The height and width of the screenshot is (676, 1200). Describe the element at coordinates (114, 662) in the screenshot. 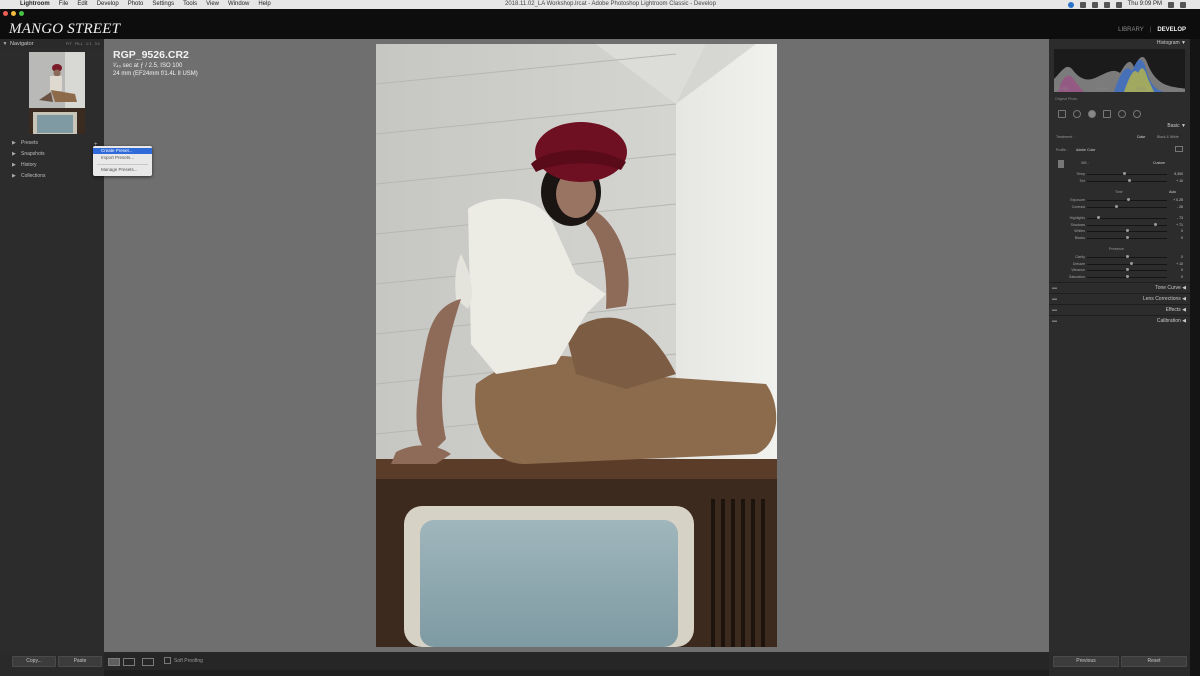

I see `loupe-view-icon` at that location.